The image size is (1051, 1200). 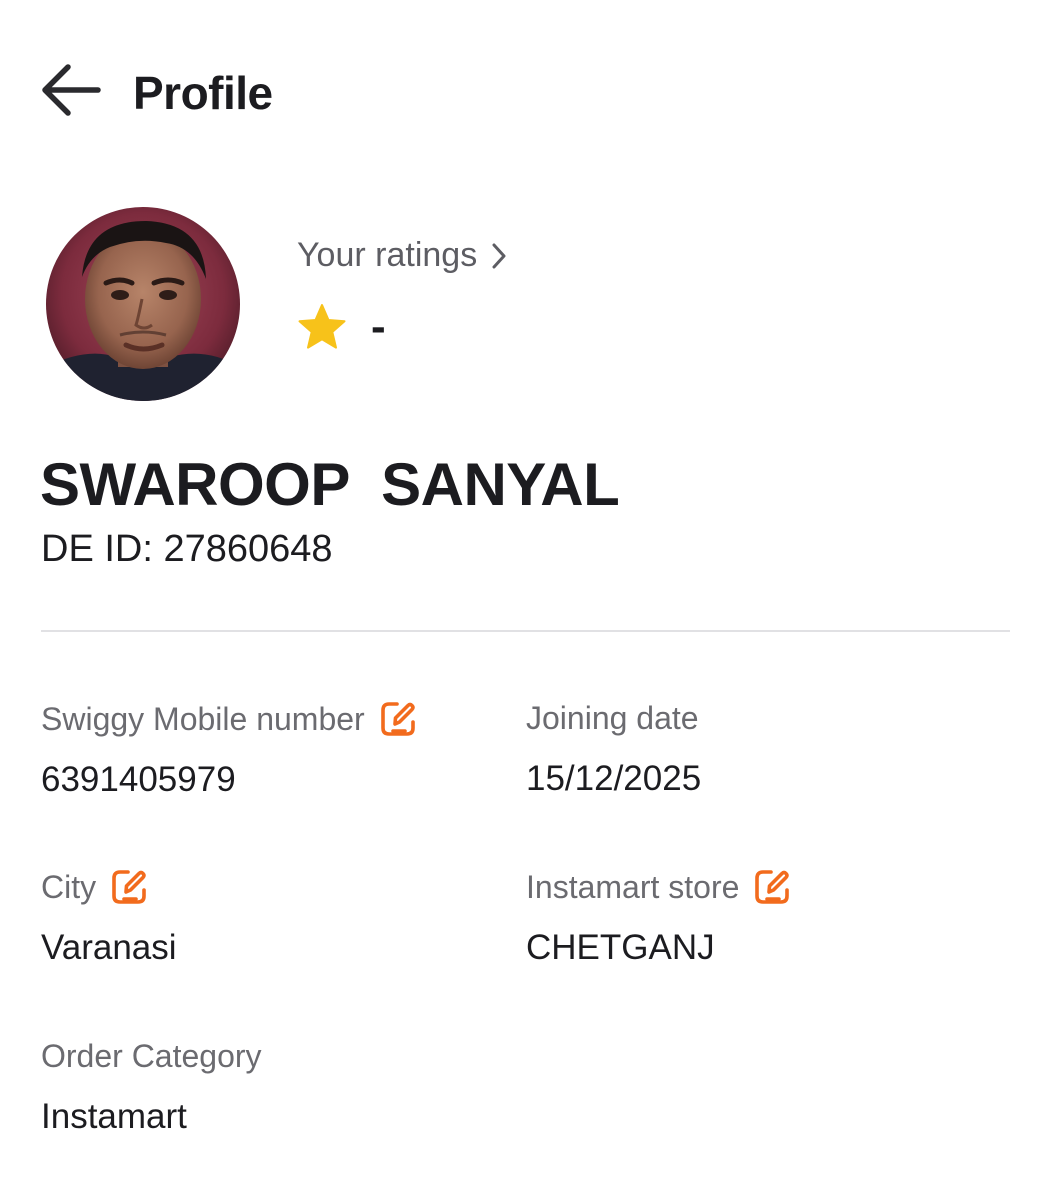 I want to click on arrow-left-icon, so click(x=71, y=90).